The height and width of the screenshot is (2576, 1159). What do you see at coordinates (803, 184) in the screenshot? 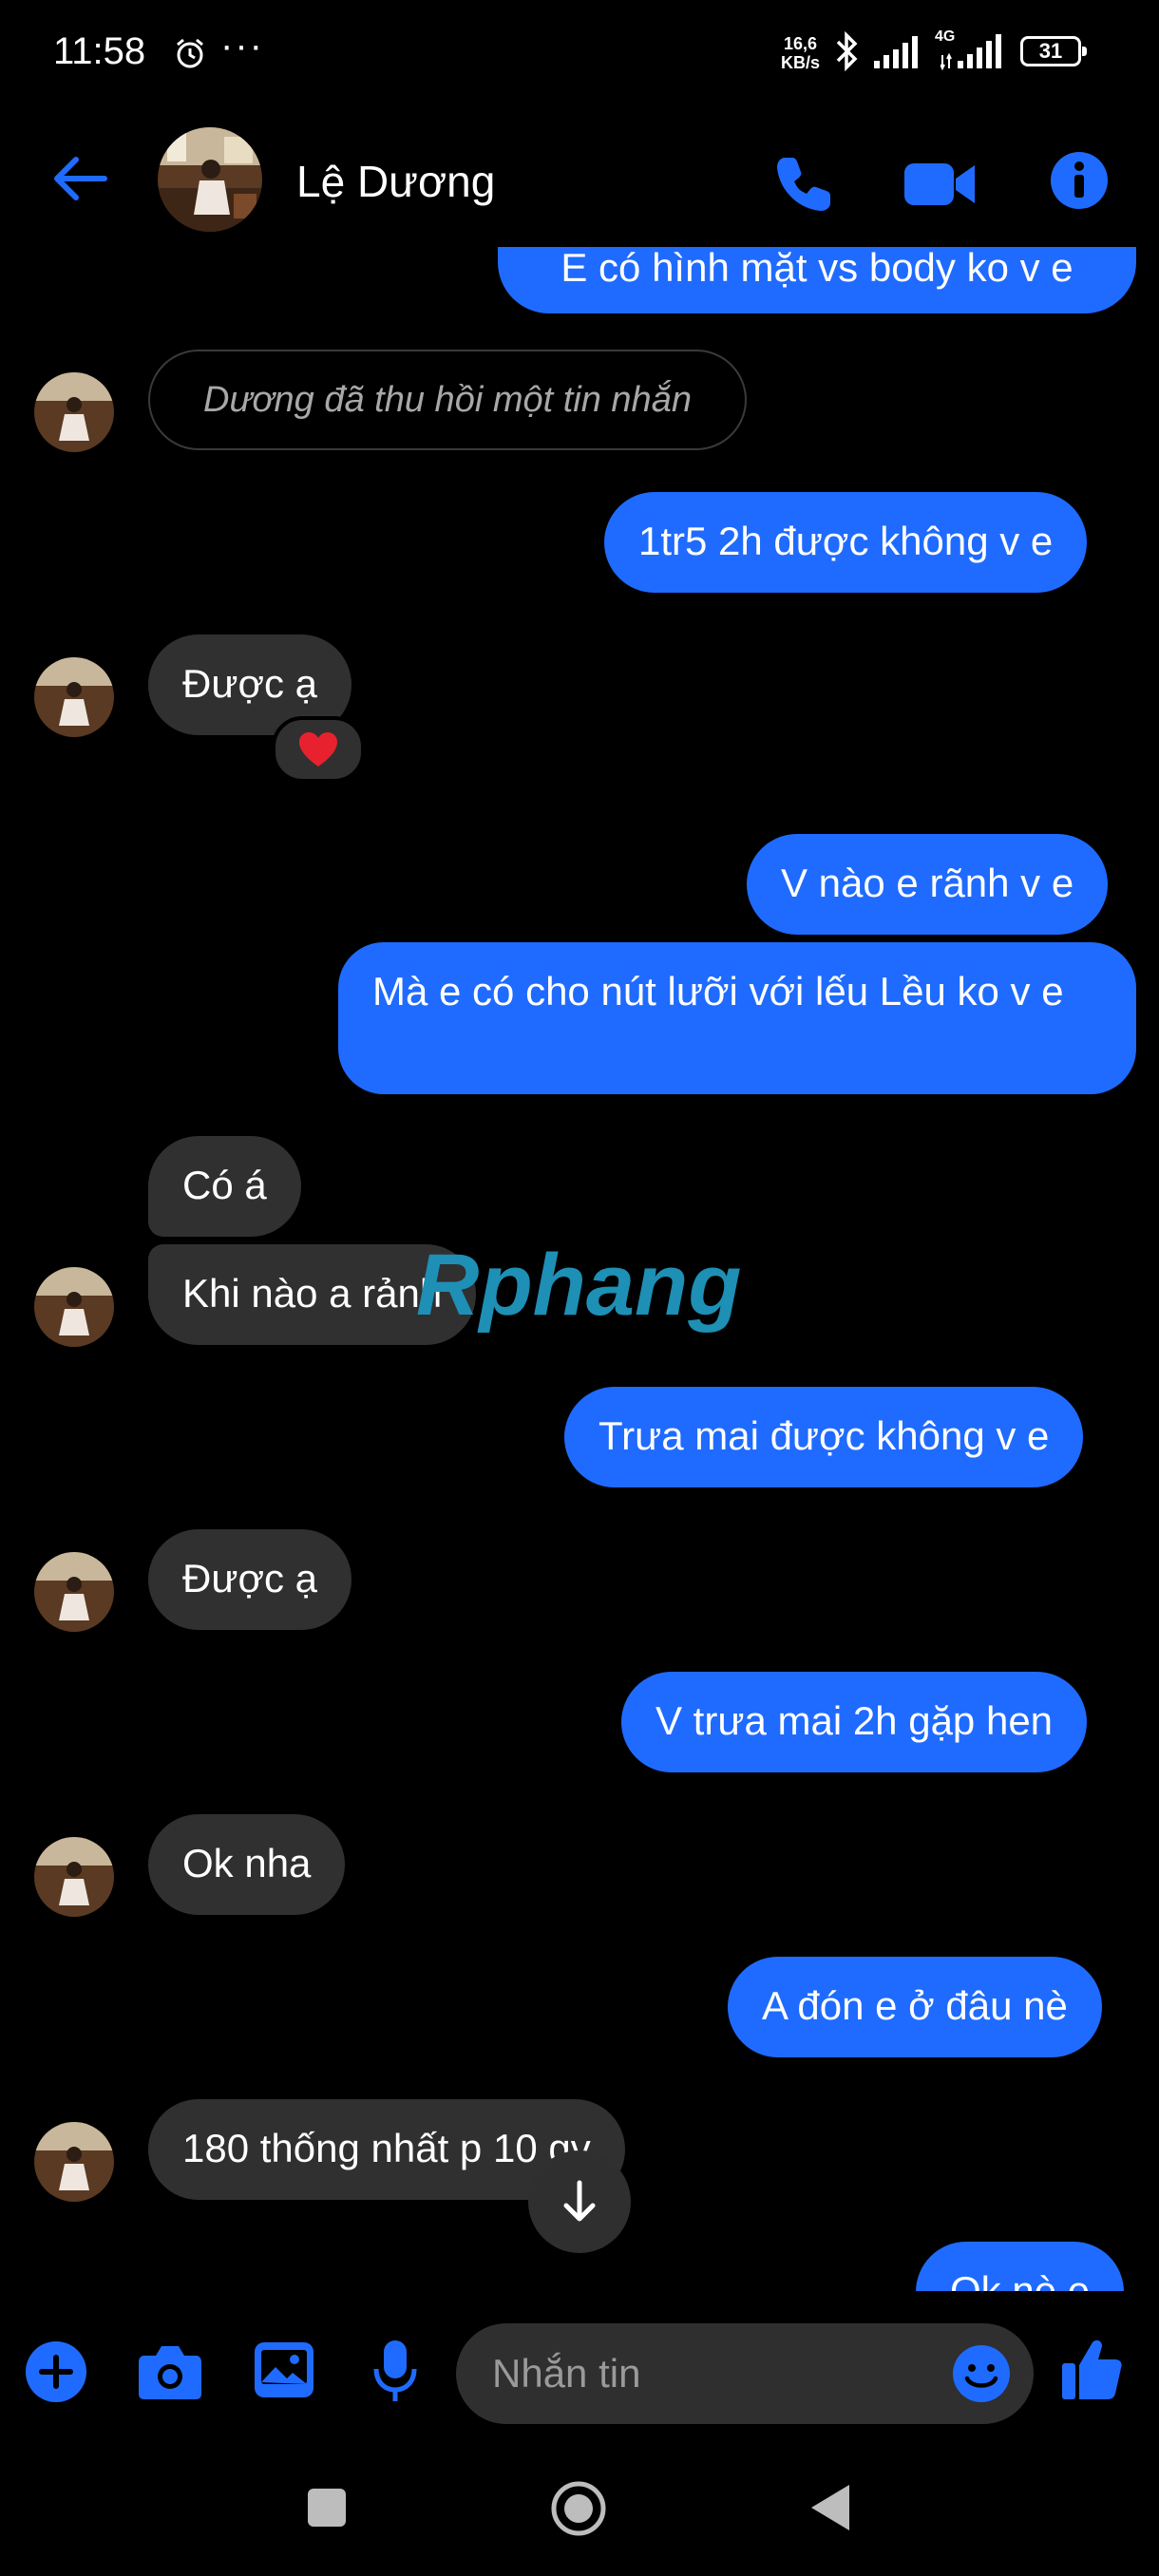
I see `phone-call-icon` at bounding box center [803, 184].